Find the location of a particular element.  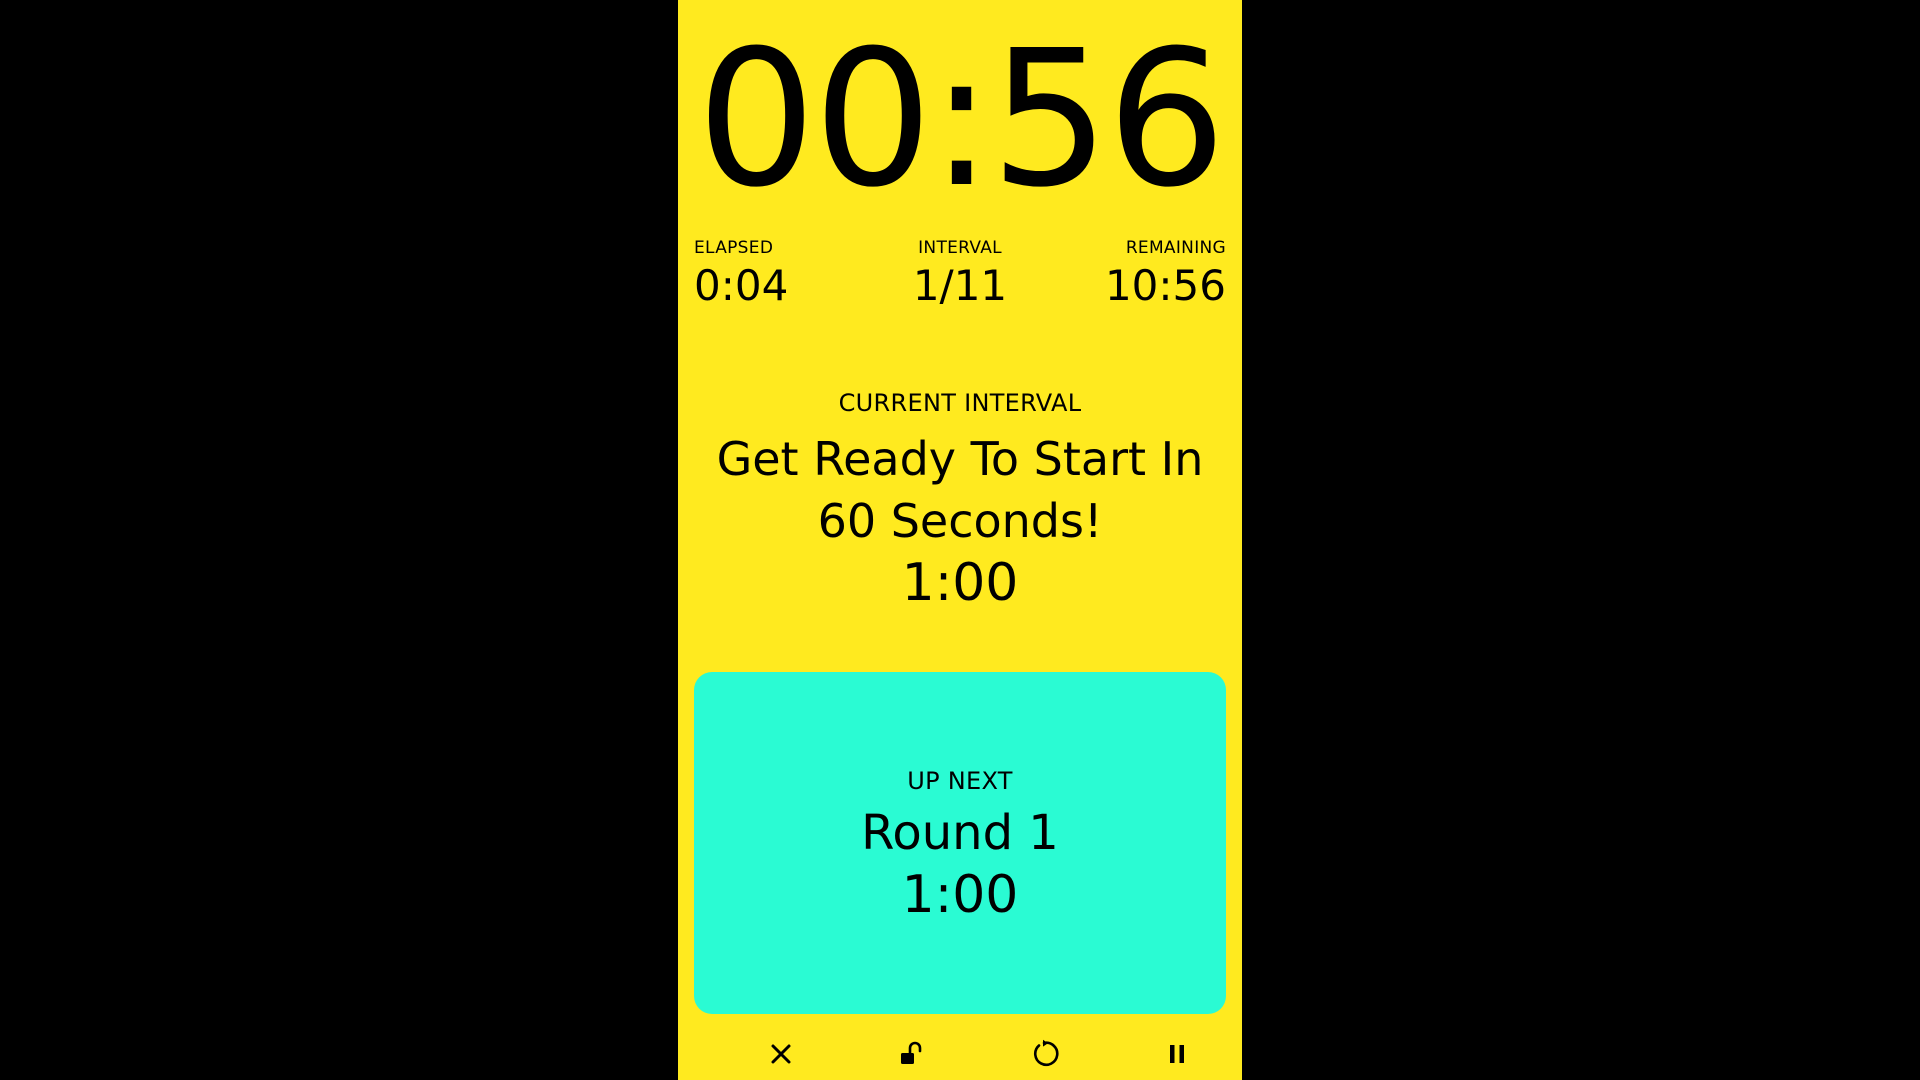

interval-value: 1/11 is located at coordinates (960, 285).